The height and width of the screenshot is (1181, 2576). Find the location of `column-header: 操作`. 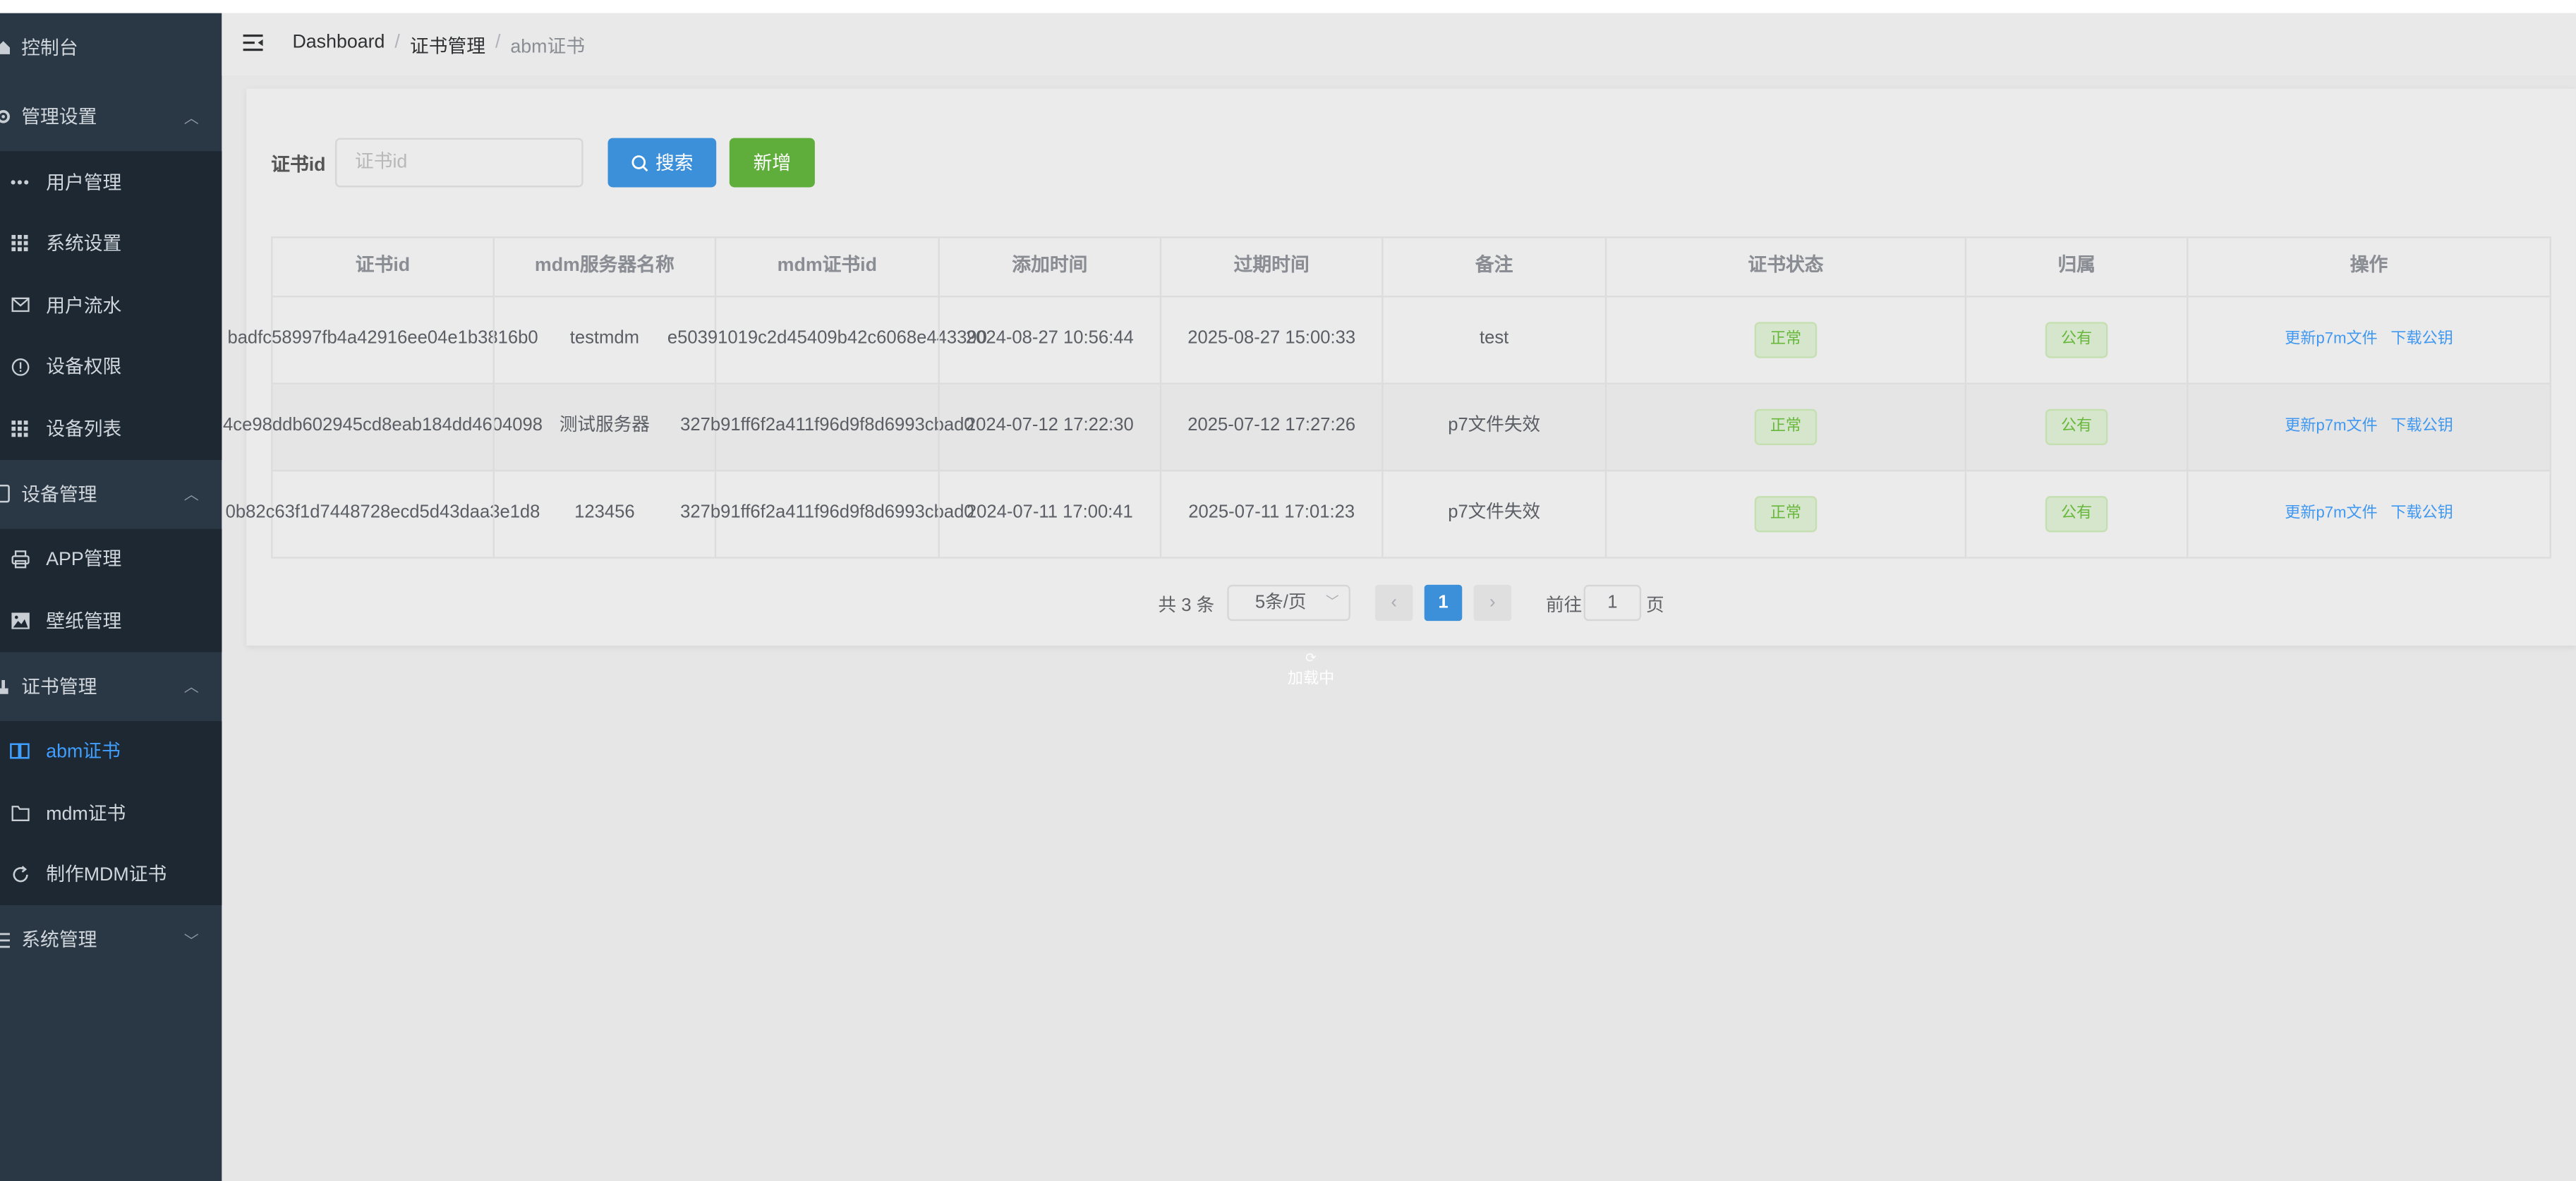

column-header: 操作 is located at coordinates (2370, 267).